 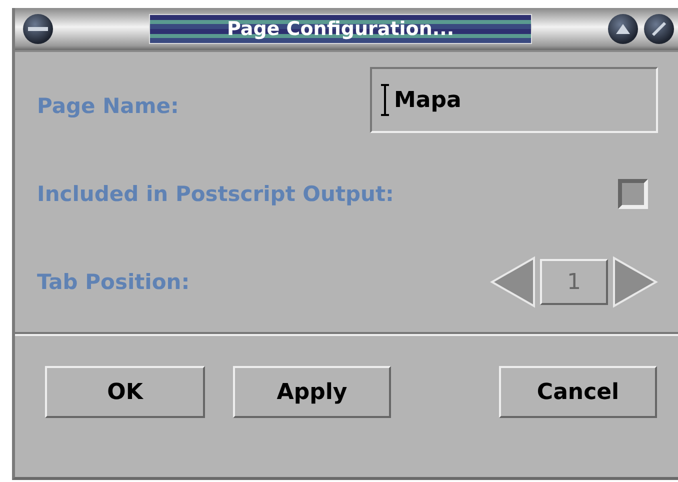 I want to click on checkbox, so click(x=633, y=194).